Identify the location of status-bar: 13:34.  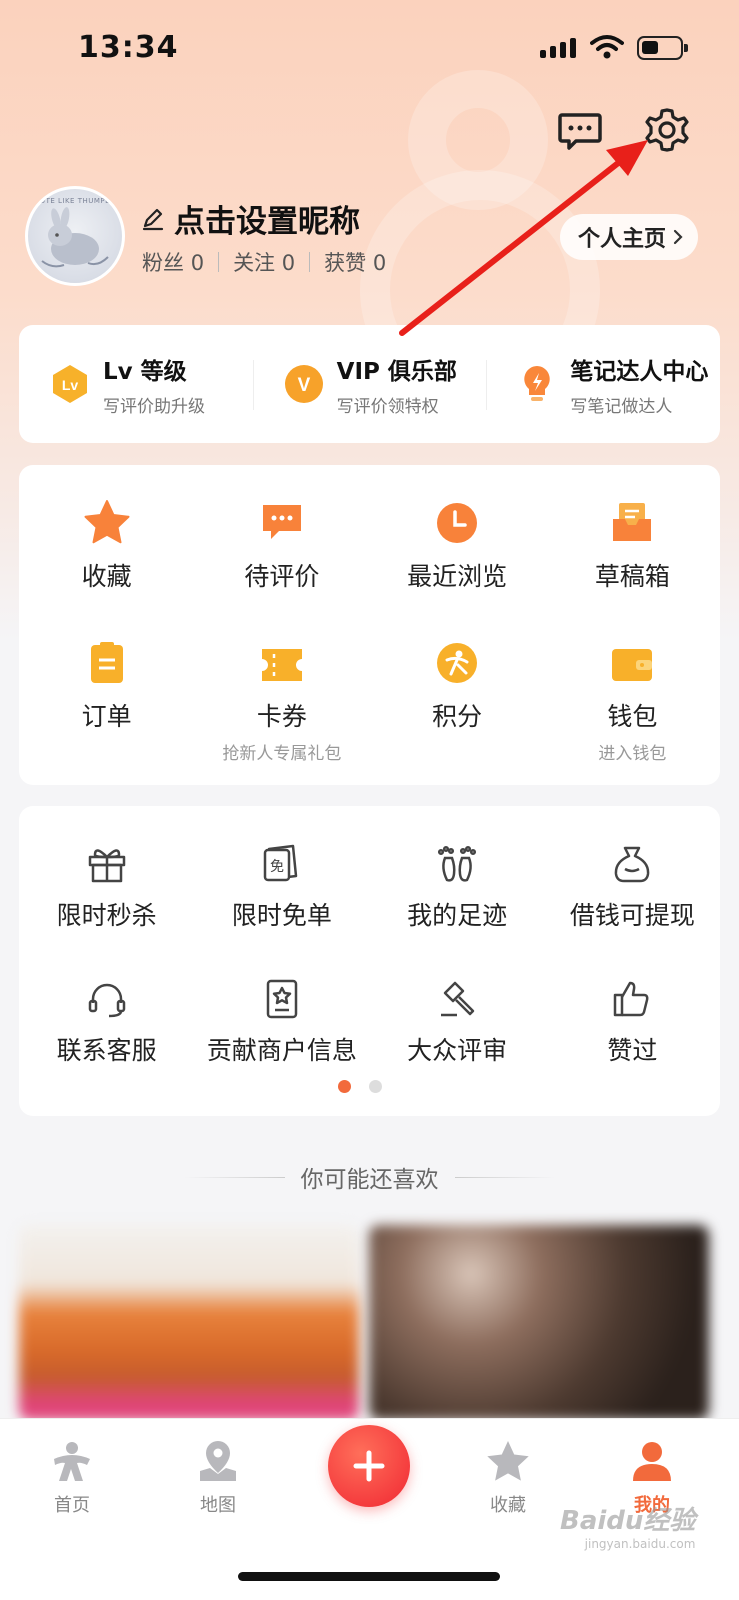
(369, 50).